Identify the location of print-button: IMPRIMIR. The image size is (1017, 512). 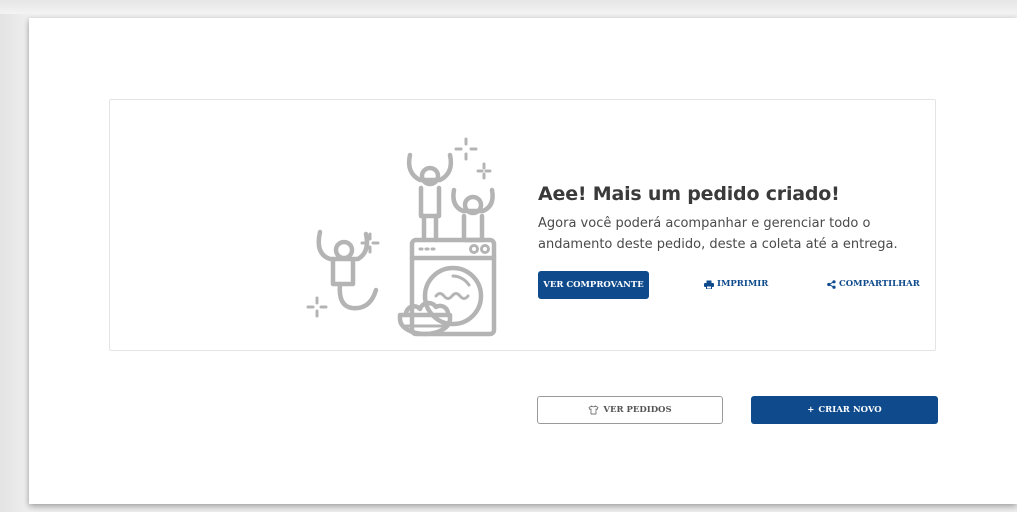
(736, 284).